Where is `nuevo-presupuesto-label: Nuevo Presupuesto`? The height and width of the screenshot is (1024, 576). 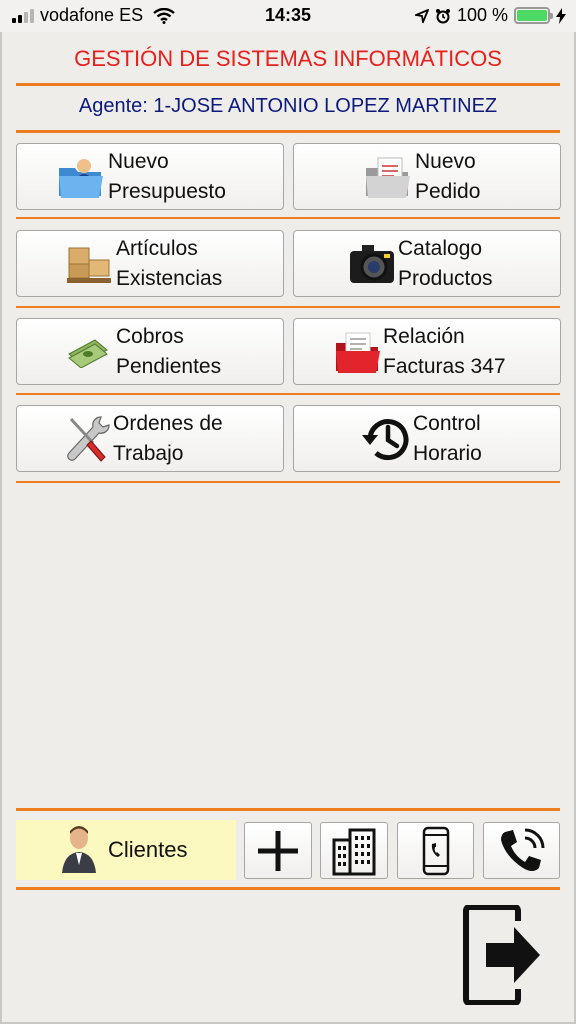 nuevo-presupuesto-label: Nuevo Presupuesto is located at coordinates (167, 176).